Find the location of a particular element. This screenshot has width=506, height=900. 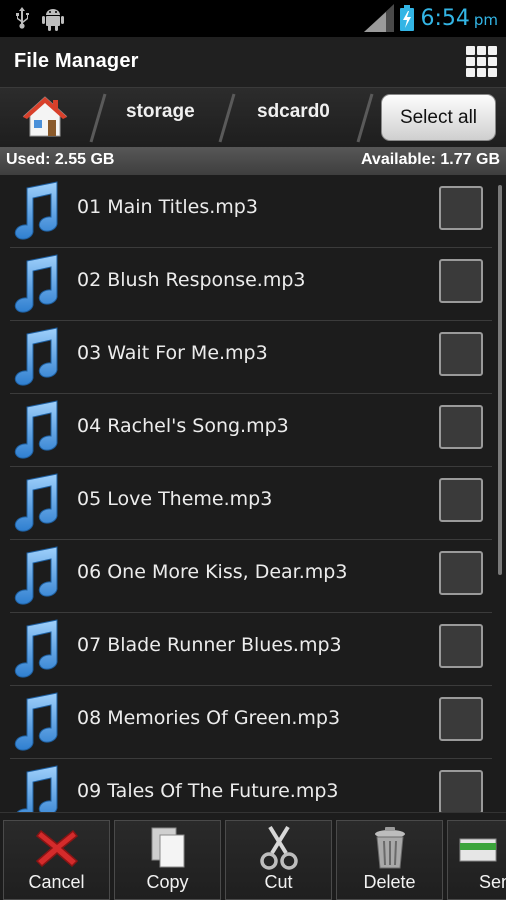

file-row: 02 Blush Response.mp3 is located at coordinates (246, 284).